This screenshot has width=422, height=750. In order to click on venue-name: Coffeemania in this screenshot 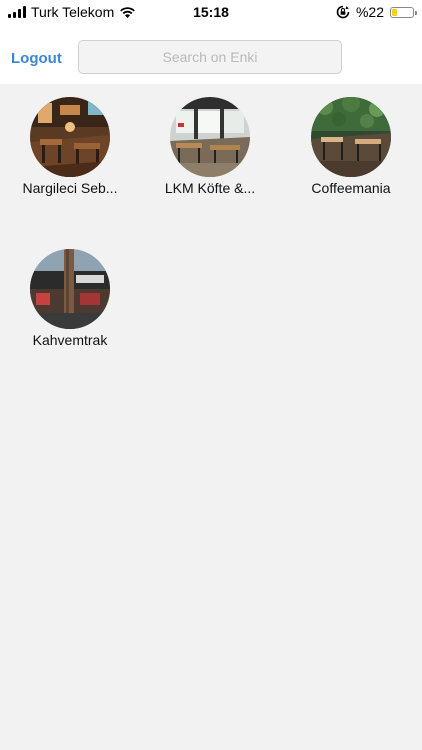, I will do `click(351, 188)`.